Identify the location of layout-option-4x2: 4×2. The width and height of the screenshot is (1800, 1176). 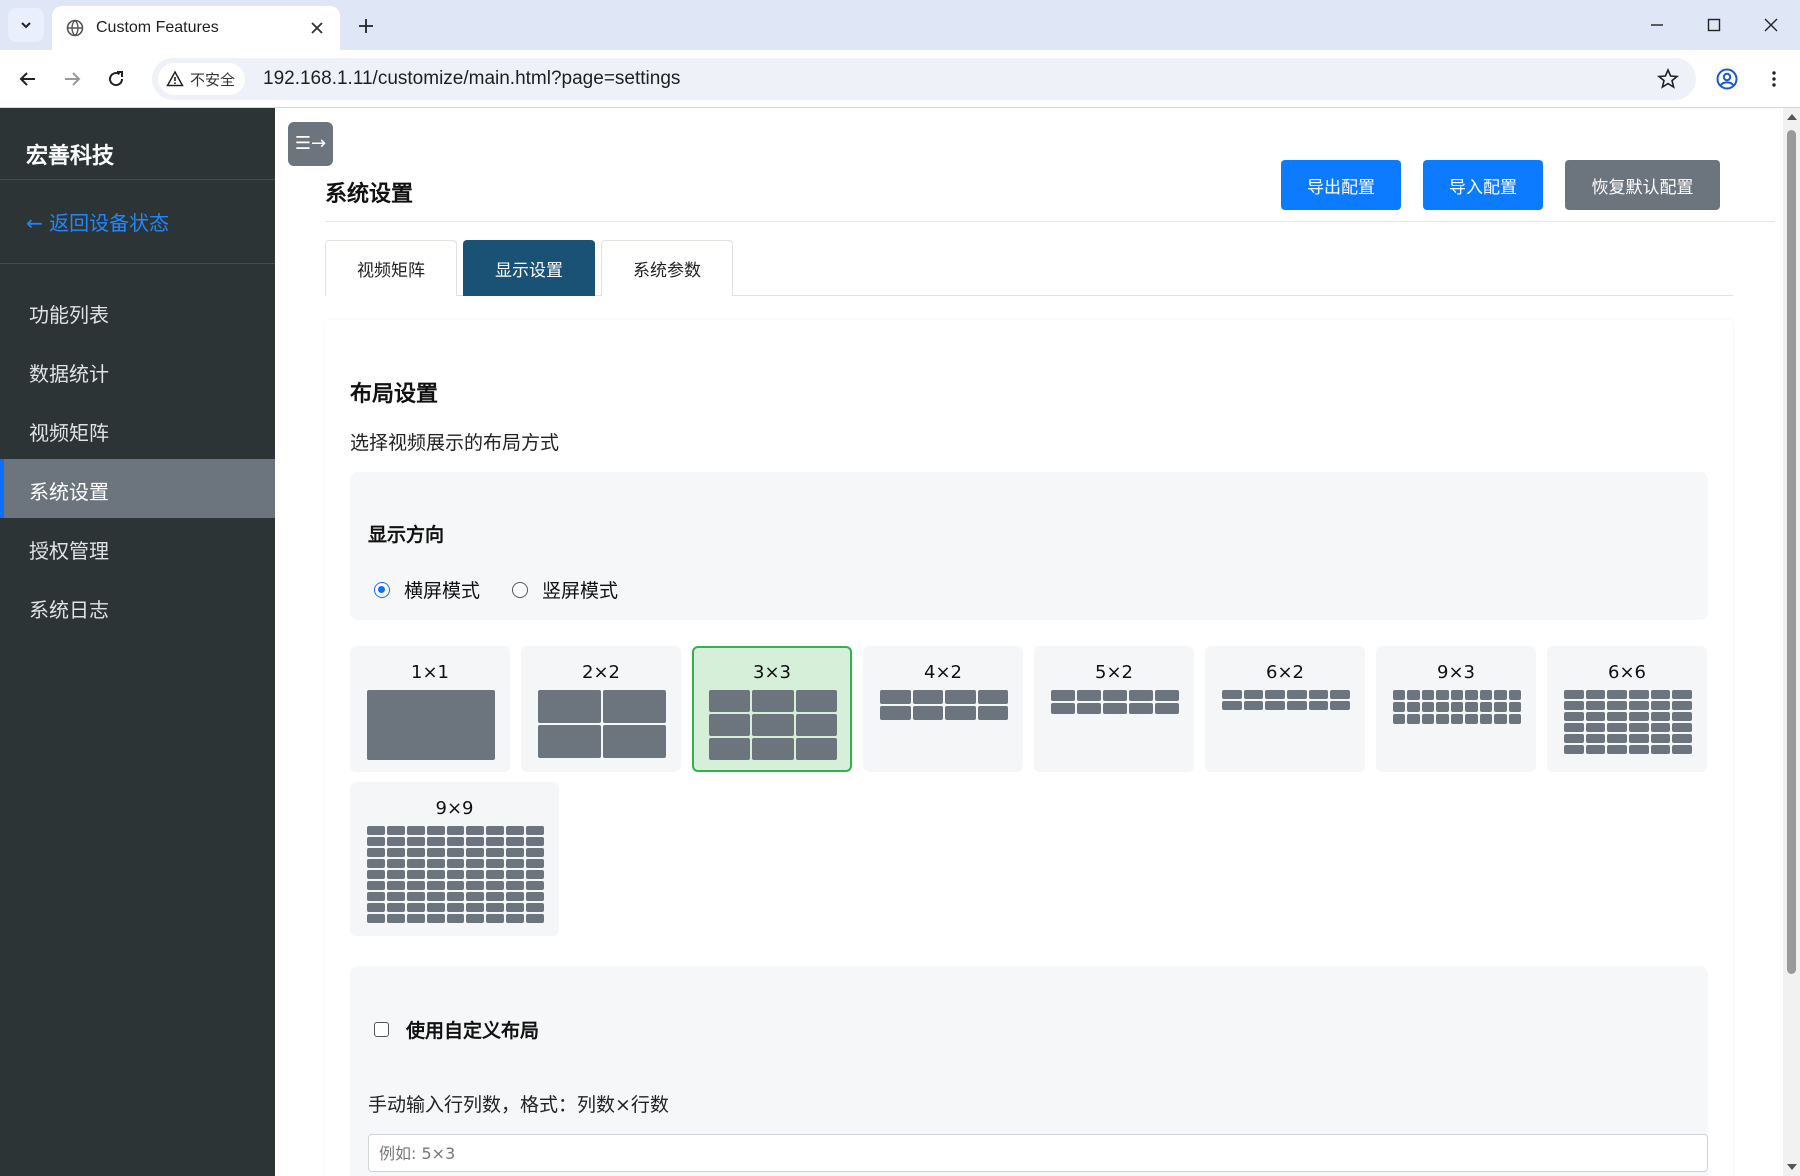
(943, 709).